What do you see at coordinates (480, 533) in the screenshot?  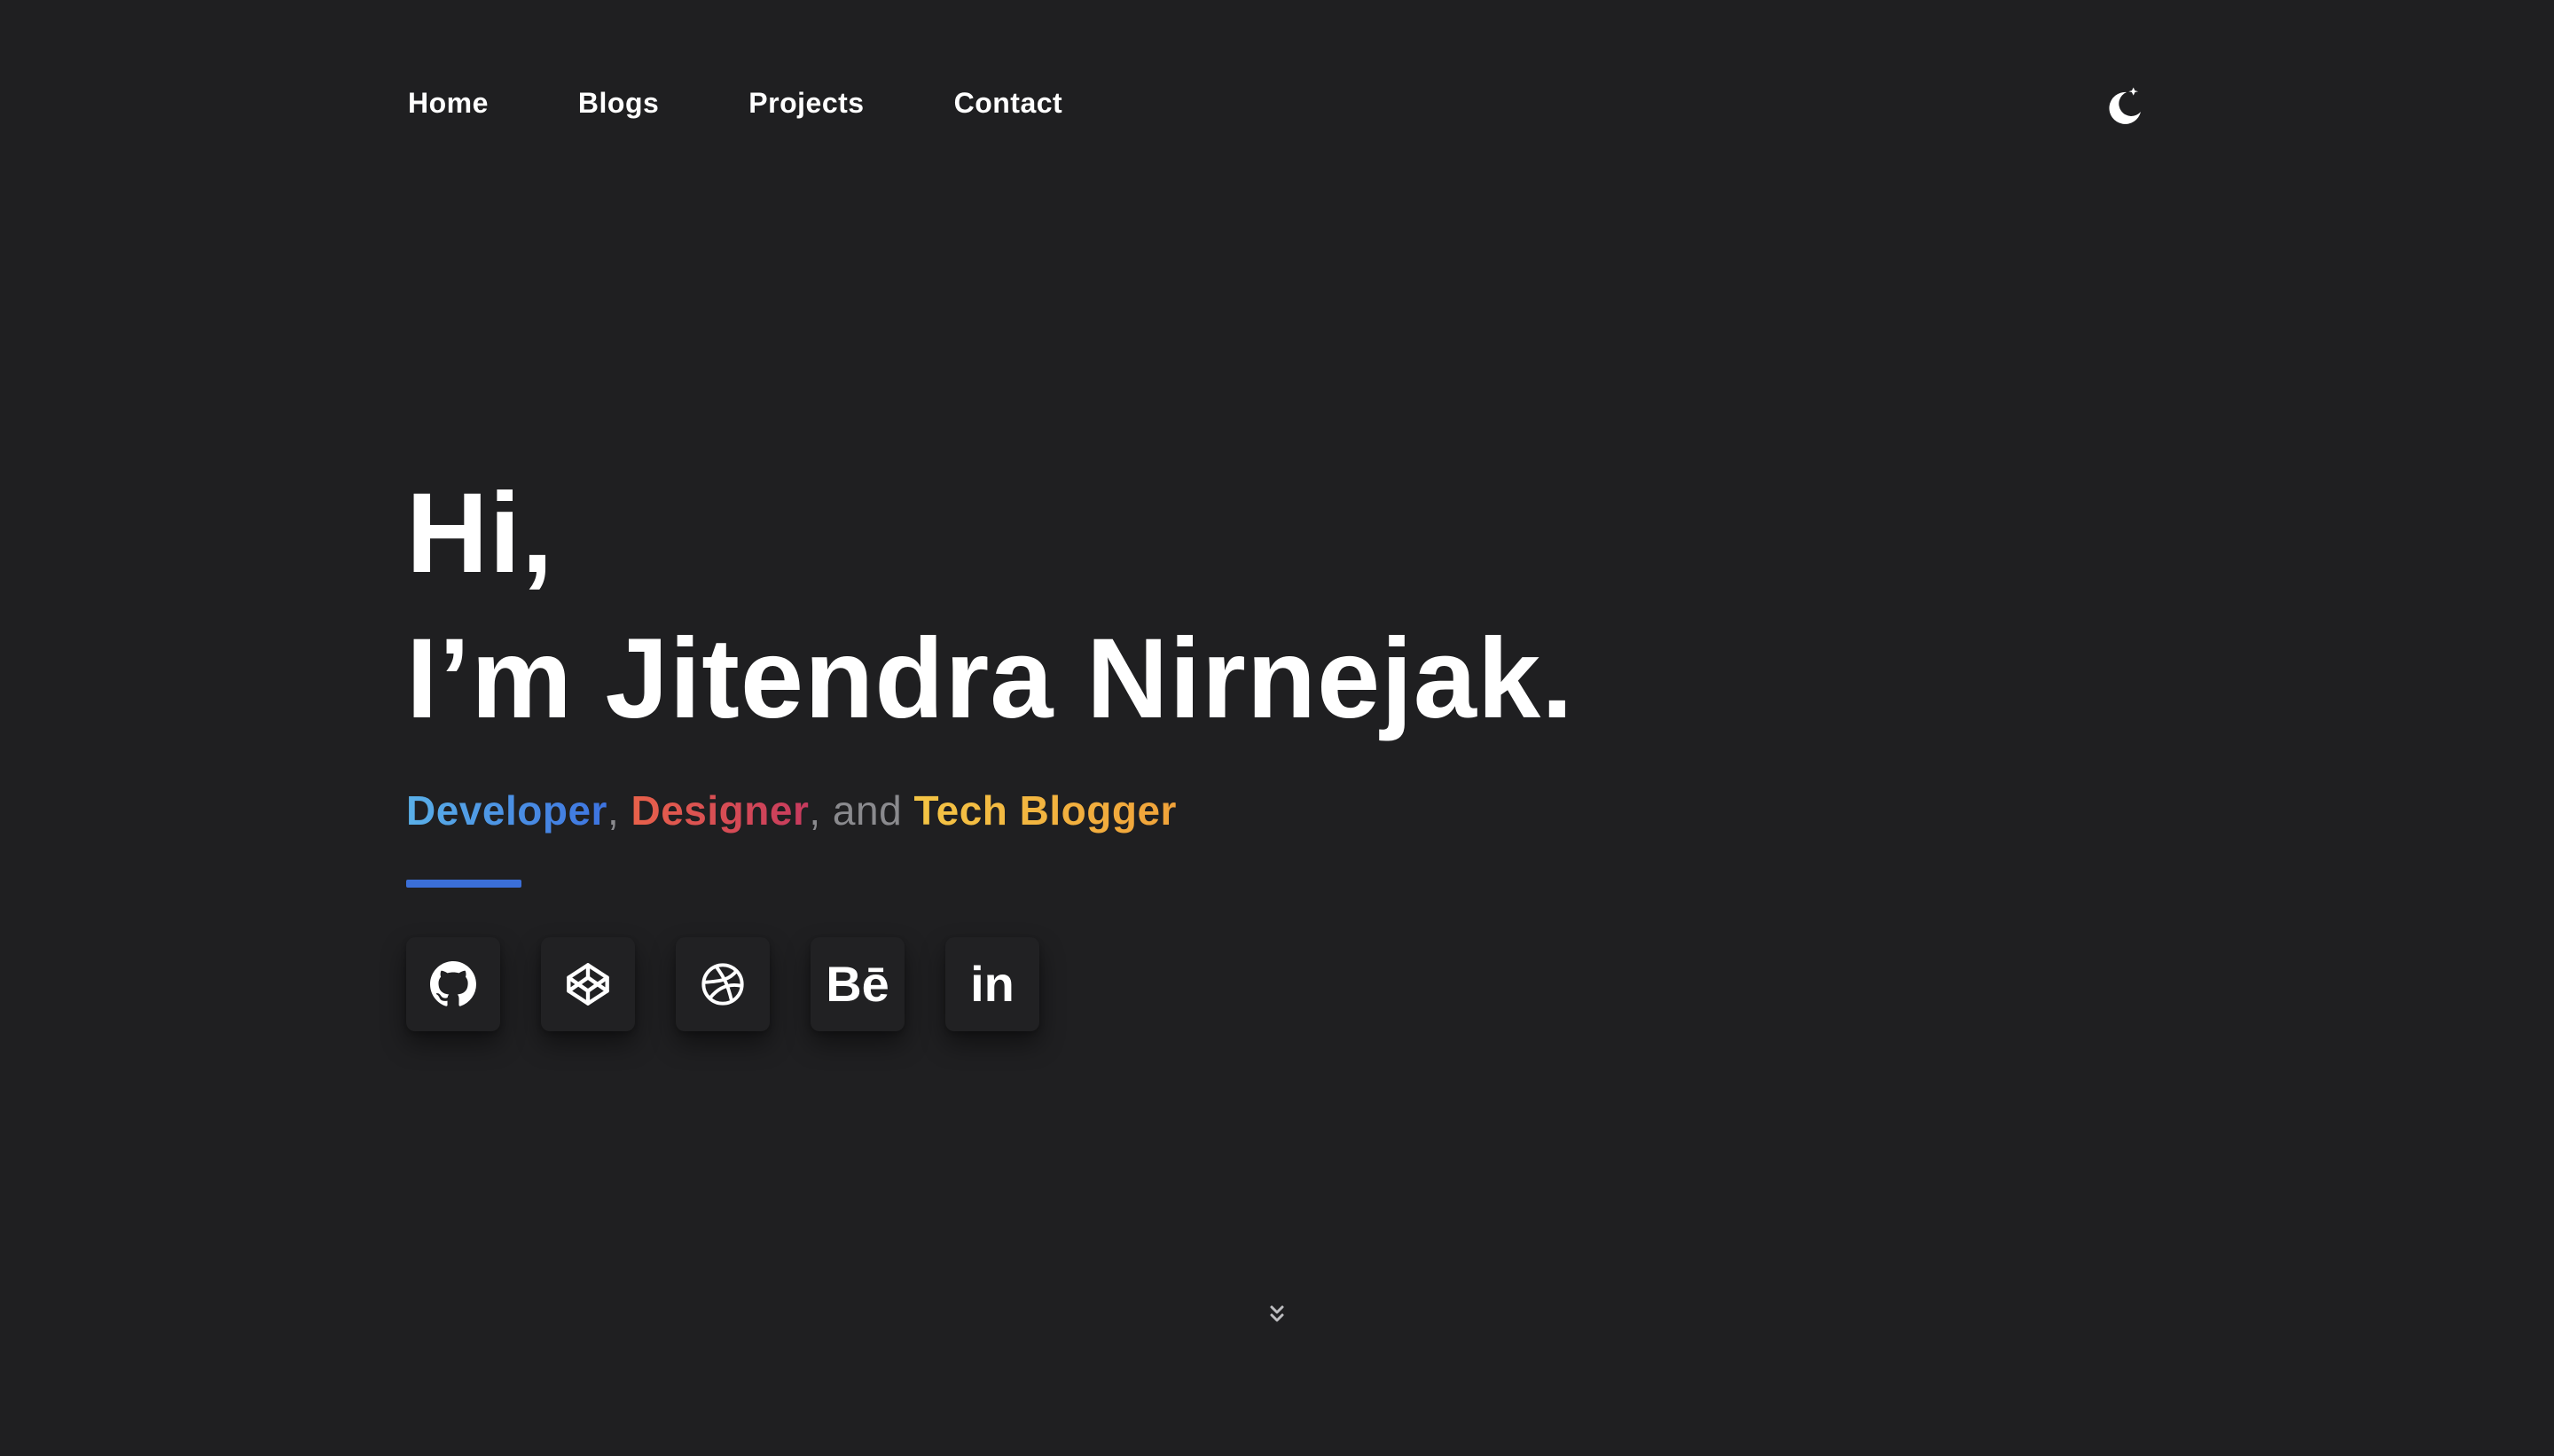 I see `hero-greeting: Hi,` at bounding box center [480, 533].